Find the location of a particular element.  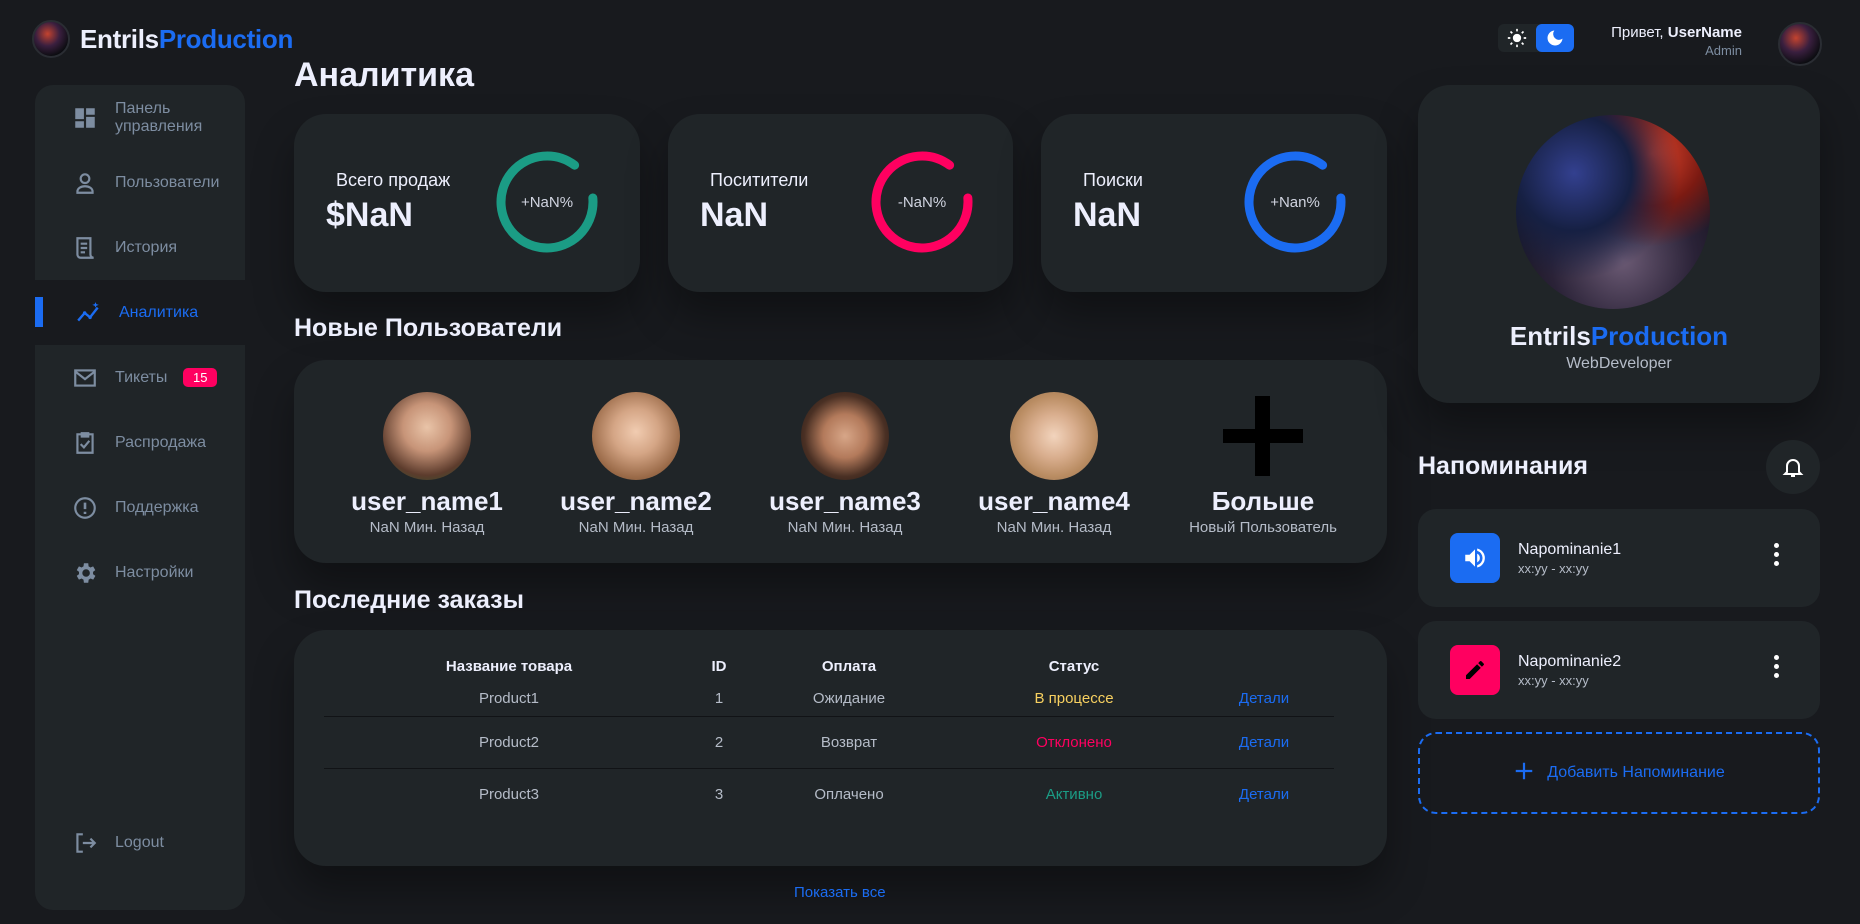

sidebar-item-users: Пользователи is located at coordinates (140, 182).